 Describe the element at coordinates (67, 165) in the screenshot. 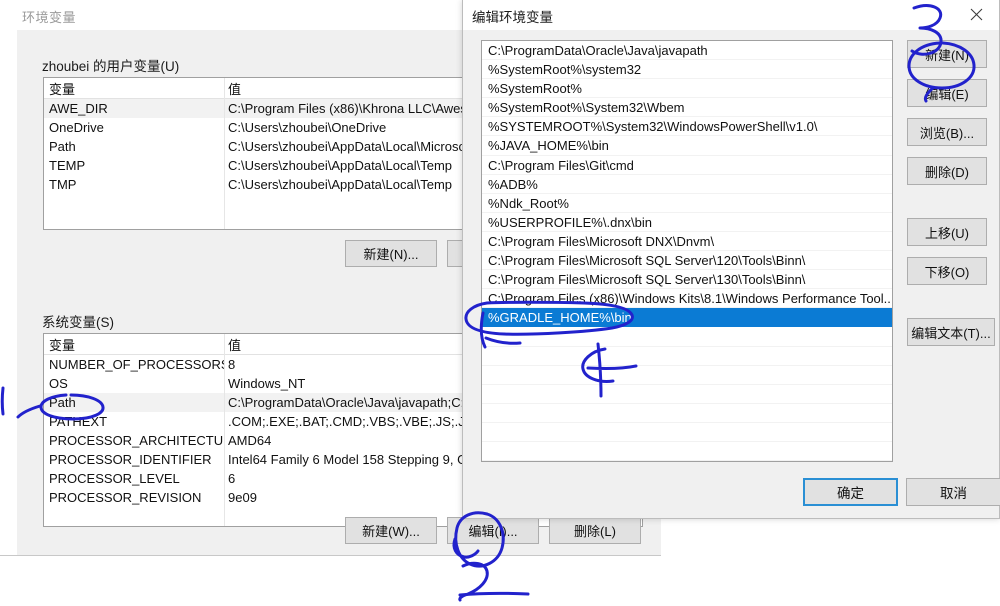

I see `variable-name: TEMP` at that location.